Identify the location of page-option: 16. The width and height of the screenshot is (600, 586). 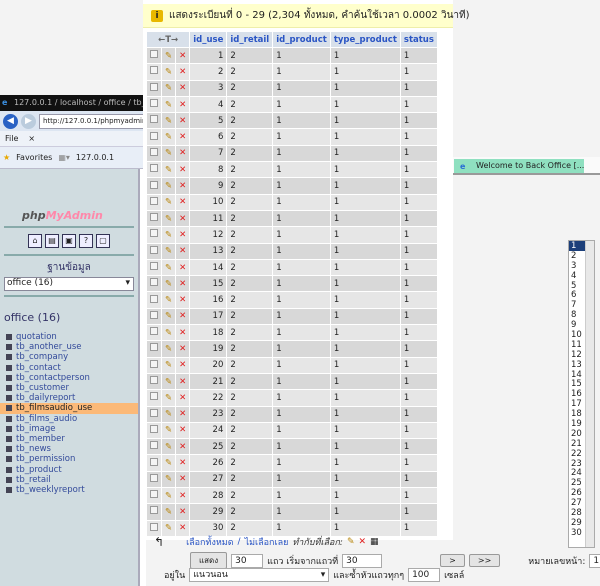
(577, 394).